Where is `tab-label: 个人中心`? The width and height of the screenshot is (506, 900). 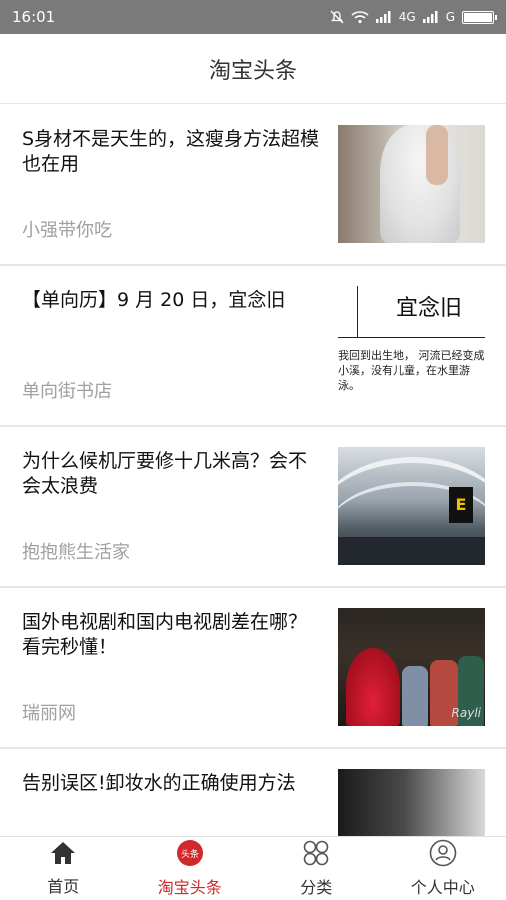
tab-label: 个人中心 is located at coordinates (442, 887).